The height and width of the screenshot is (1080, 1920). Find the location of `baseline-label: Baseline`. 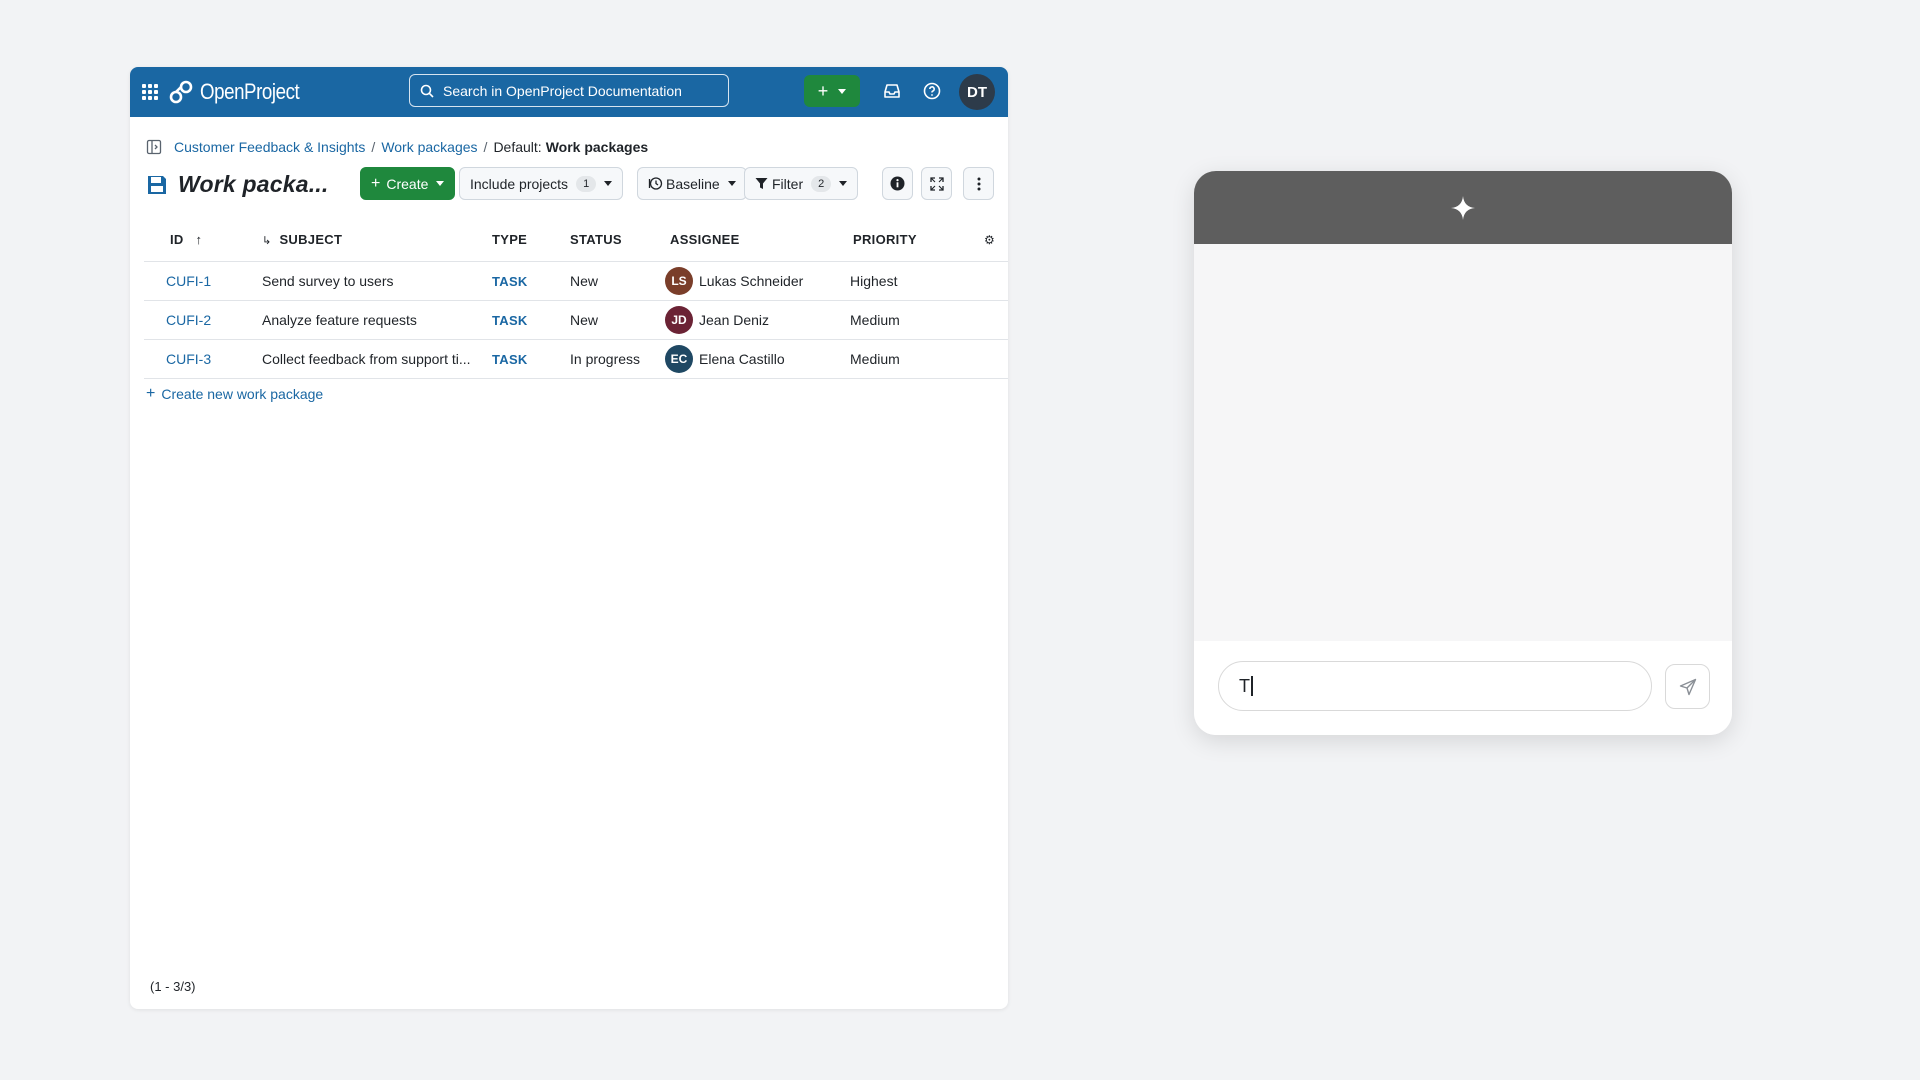

baseline-label: Baseline is located at coordinates (693, 183).